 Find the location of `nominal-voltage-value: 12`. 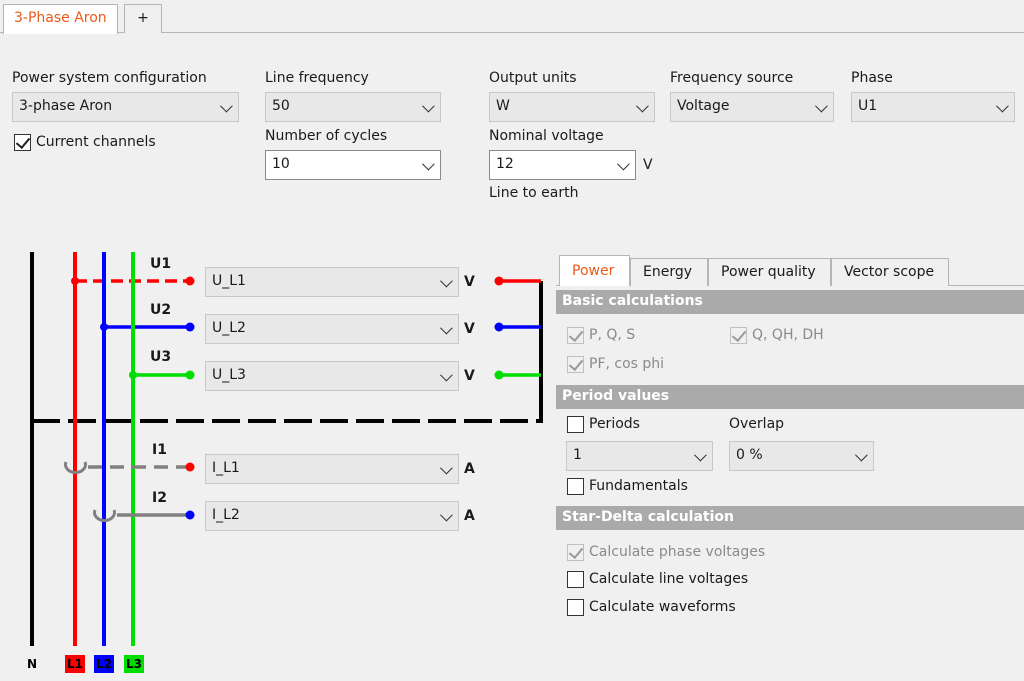

nominal-voltage-value: 12 is located at coordinates (505, 164).